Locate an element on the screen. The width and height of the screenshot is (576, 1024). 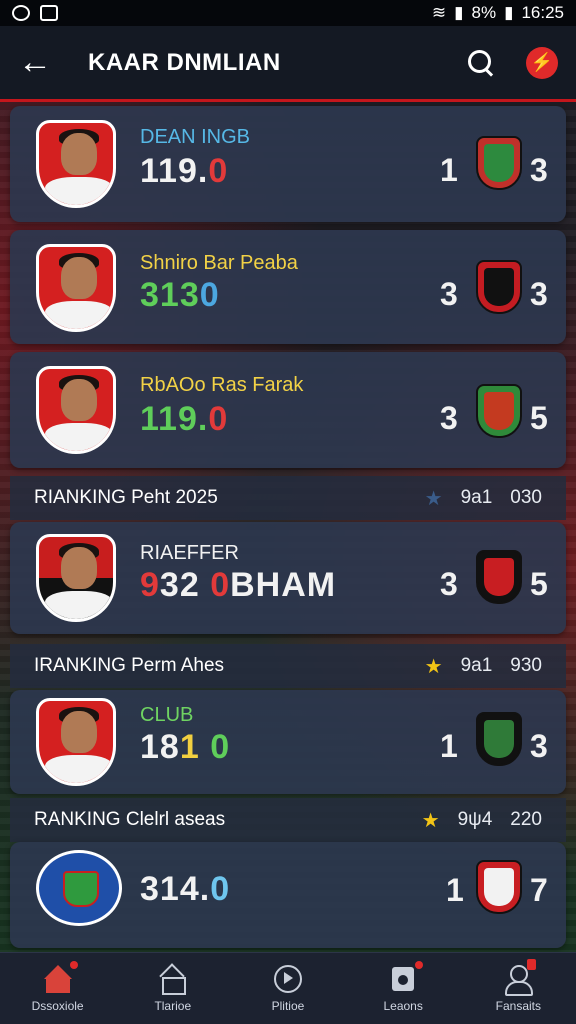
flag-icon: ⚡ is located at coordinates (542, 62).